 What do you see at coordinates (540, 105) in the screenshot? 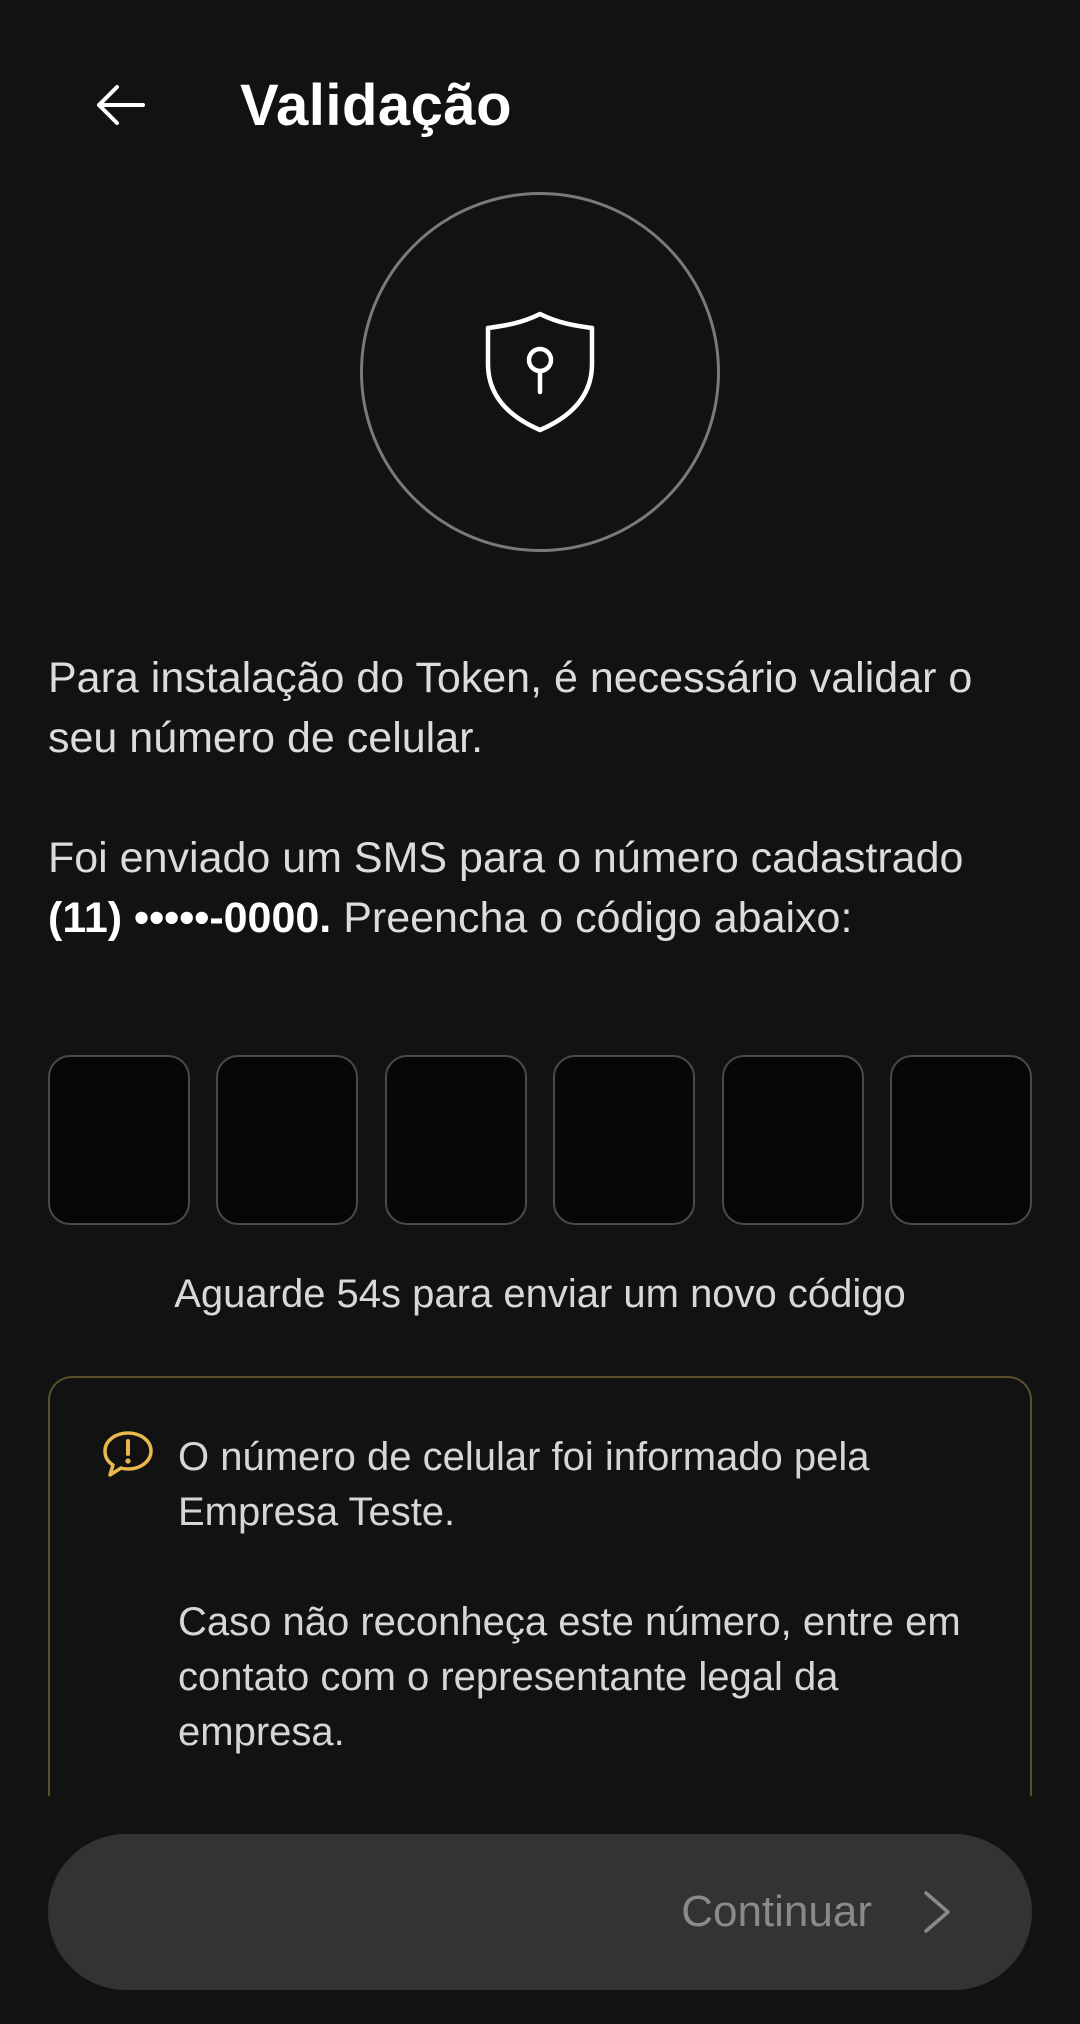
I see `app-header: Validação` at bounding box center [540, 105].